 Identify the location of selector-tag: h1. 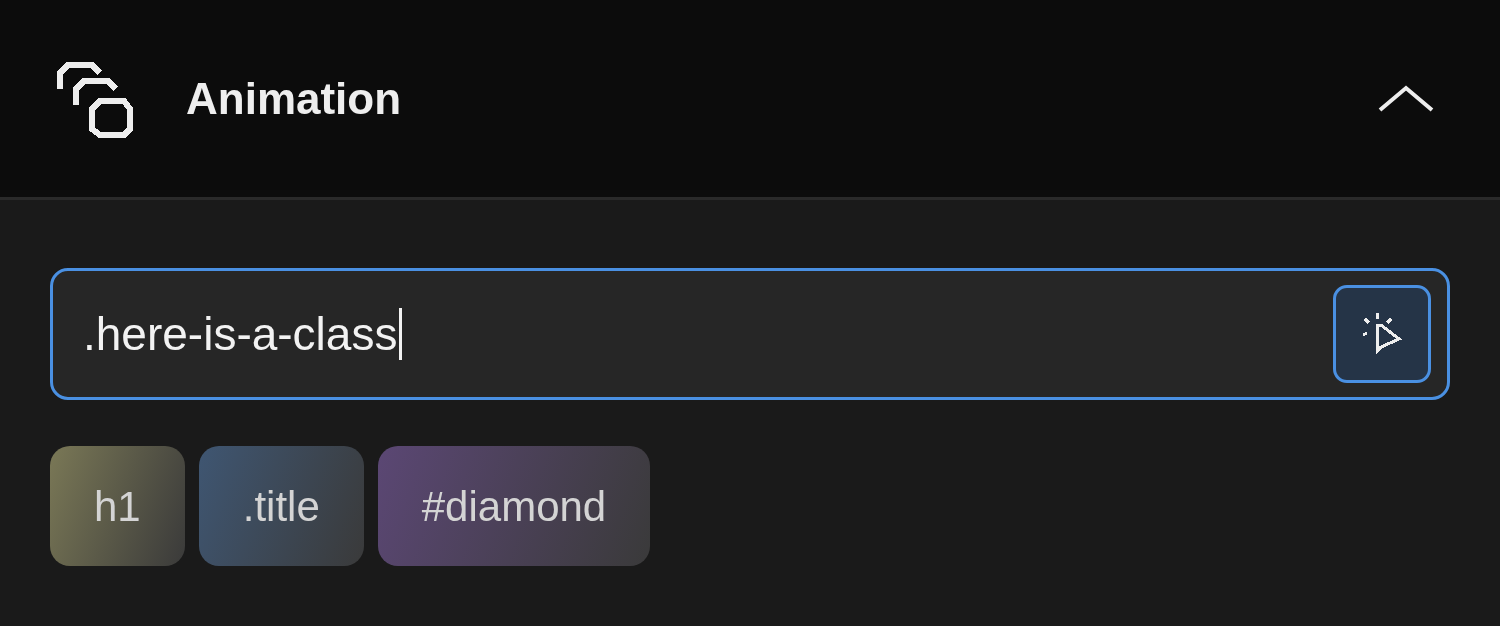
(117, 506).